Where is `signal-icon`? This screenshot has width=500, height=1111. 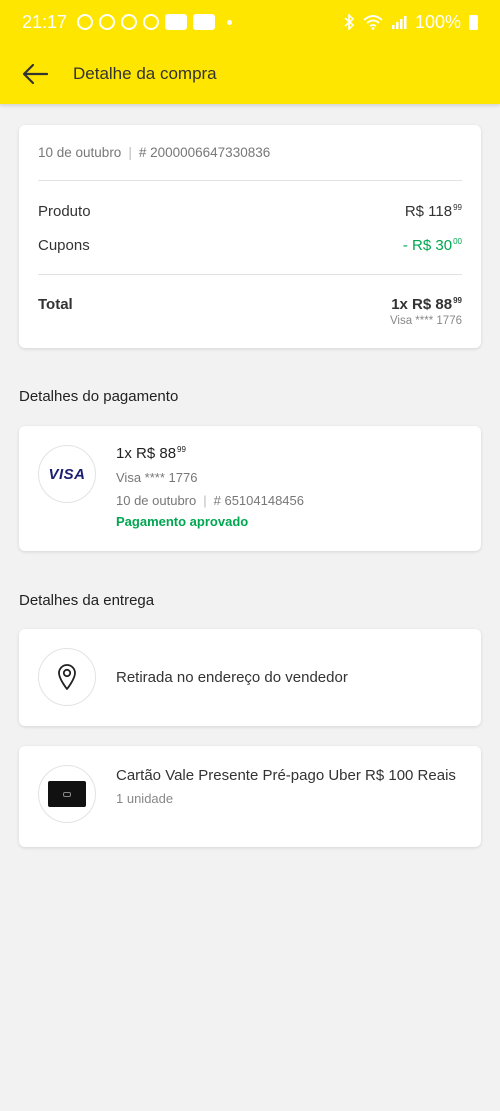 signal-icon is located at coordinates (399, 22).